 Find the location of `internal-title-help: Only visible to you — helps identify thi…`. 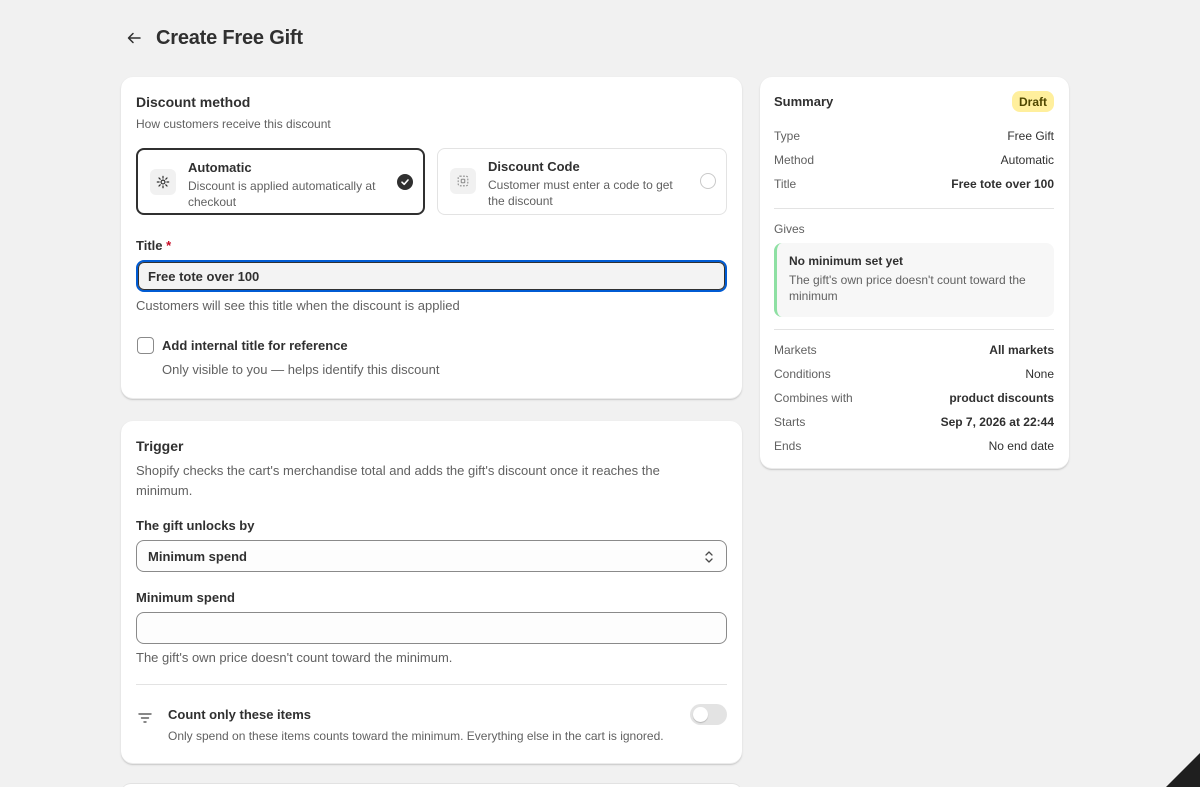

internal-title-help: Only visible to you — helps identify thi… is located at coordinates (301, 369).